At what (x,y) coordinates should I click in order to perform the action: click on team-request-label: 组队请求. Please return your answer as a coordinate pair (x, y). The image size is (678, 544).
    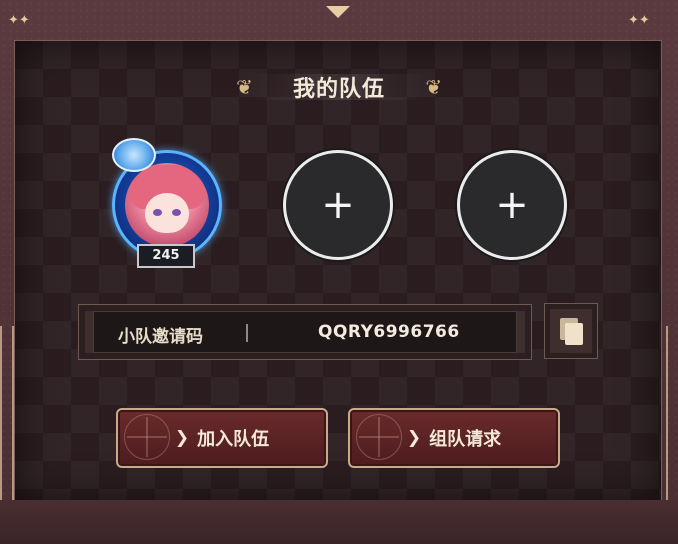
    Looking at the image, I should click on (465, 439).